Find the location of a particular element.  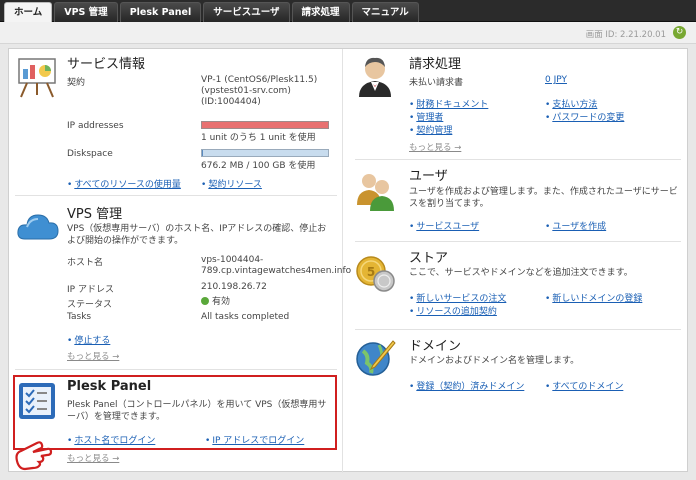

register-new-domain-link: 新しいドメインの登録 is located at coordinates (593, 297).